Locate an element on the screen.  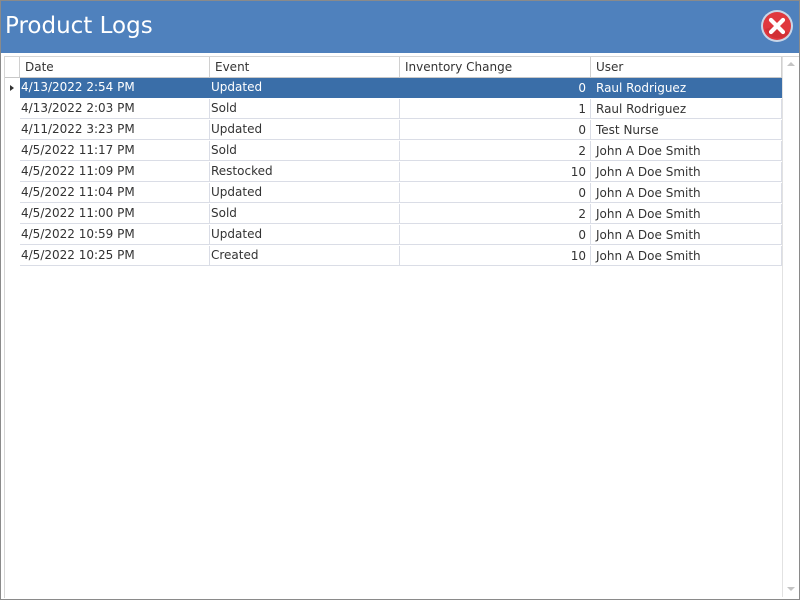
column-header-date: Date is located at coordinates (115, 67).